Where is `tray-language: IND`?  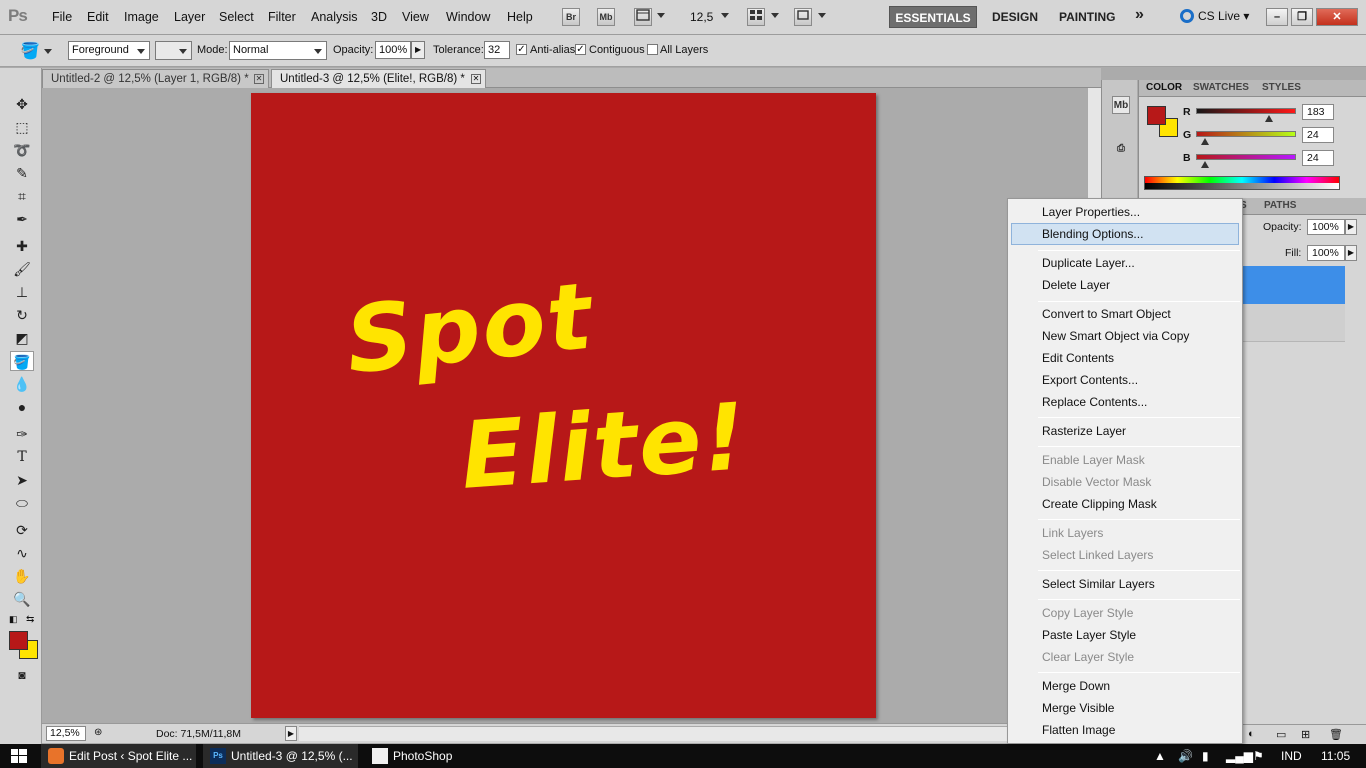
tray-language: IND is located at coordinates (1291, 756).